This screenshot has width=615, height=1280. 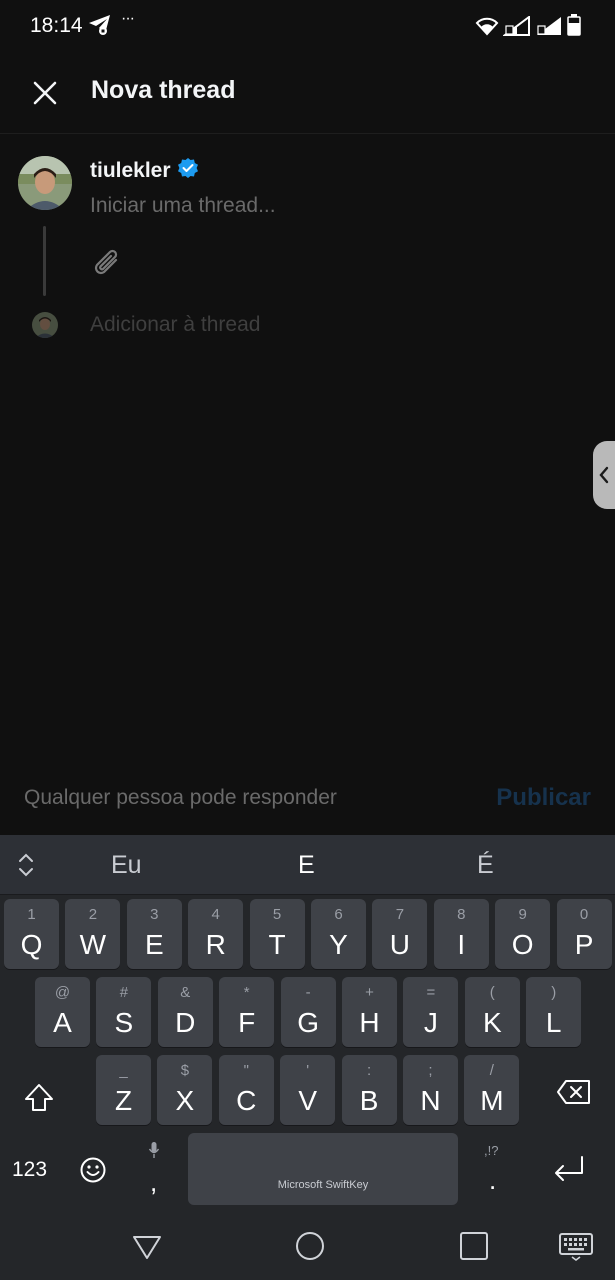 What do you see at coordinates (188, 170) in the screenshot?
I see `verified-badge-icon` at bounding box center [188, 170].